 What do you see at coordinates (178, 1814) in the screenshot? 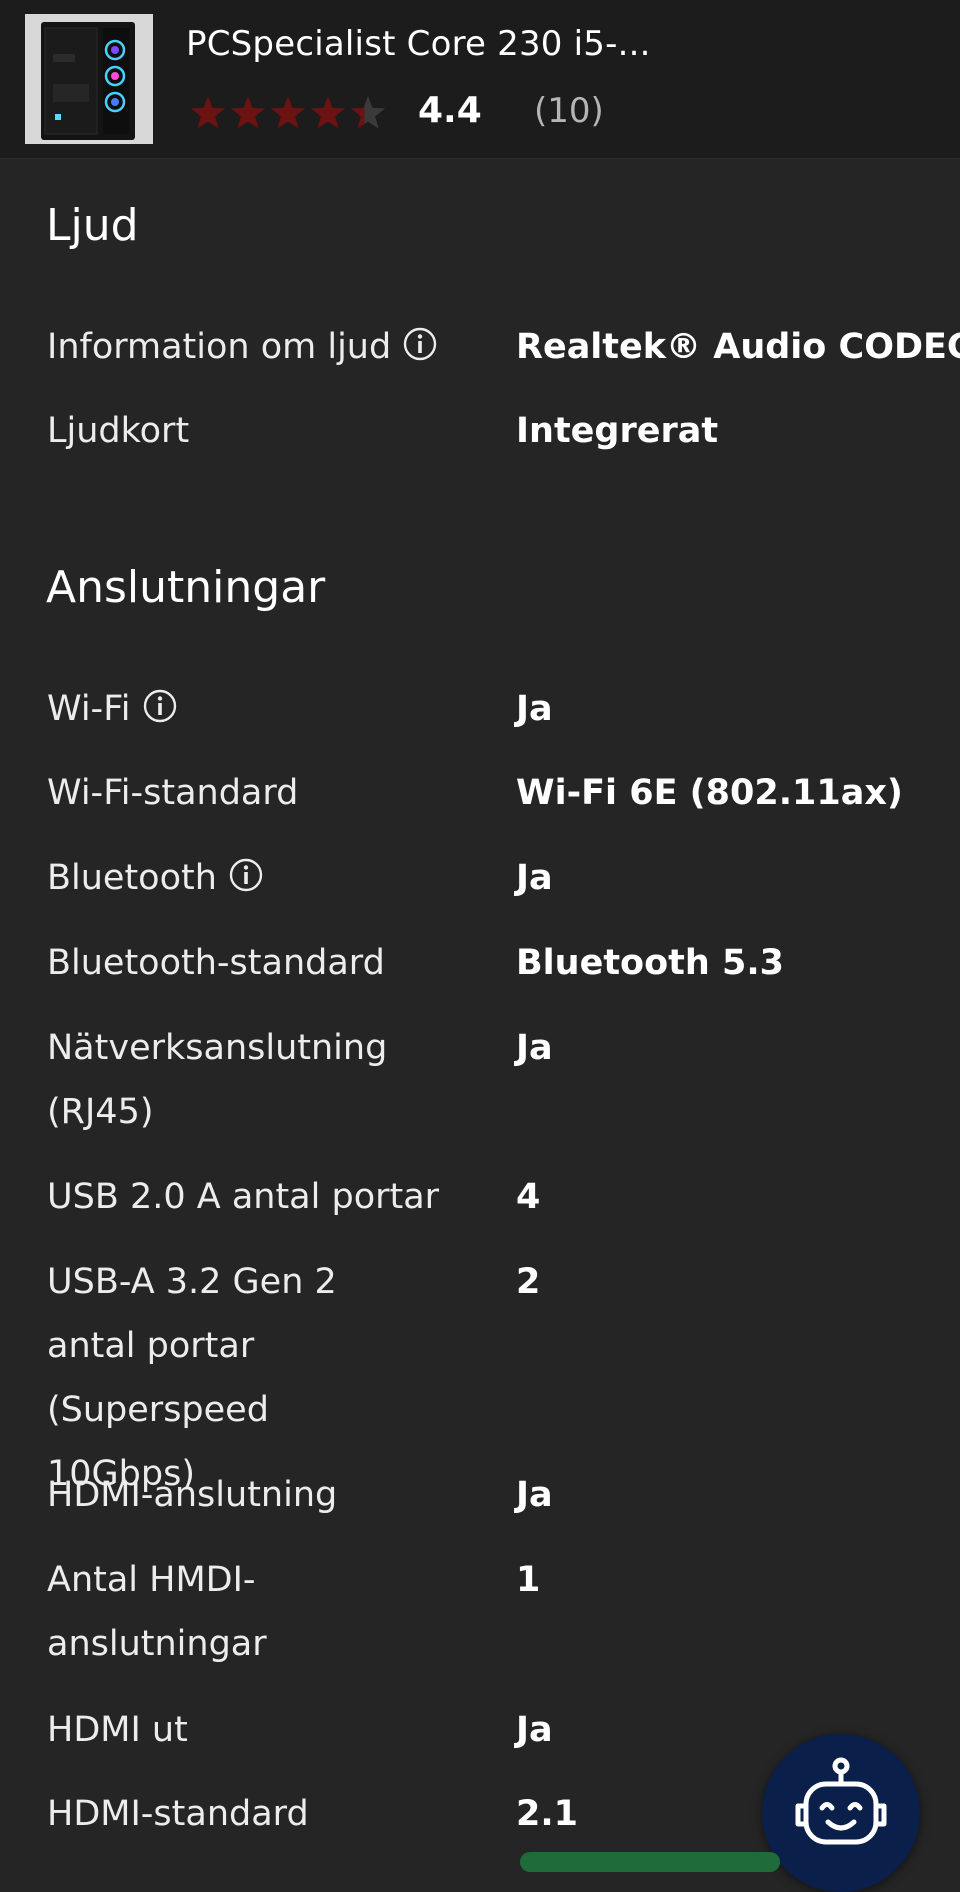
I see `spec-label: HDMI-standard` at bounding box center [178, 1814].